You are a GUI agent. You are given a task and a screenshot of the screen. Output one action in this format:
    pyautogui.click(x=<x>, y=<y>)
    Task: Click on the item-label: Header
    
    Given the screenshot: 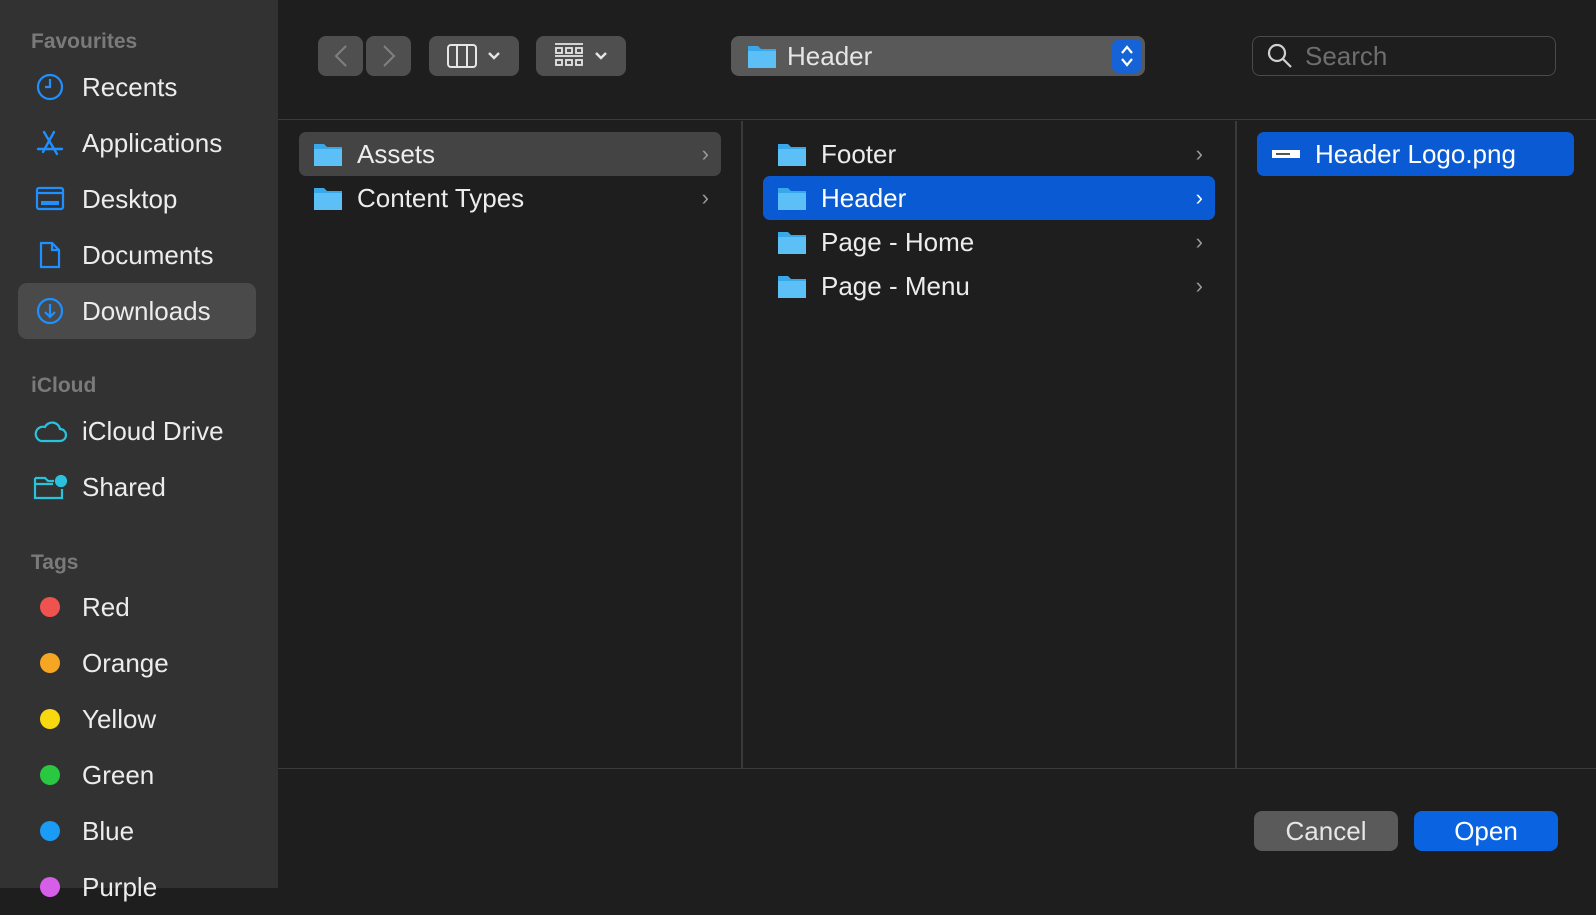 What is the action you would take?
    pyautogui.click(x=864, y=197)
    